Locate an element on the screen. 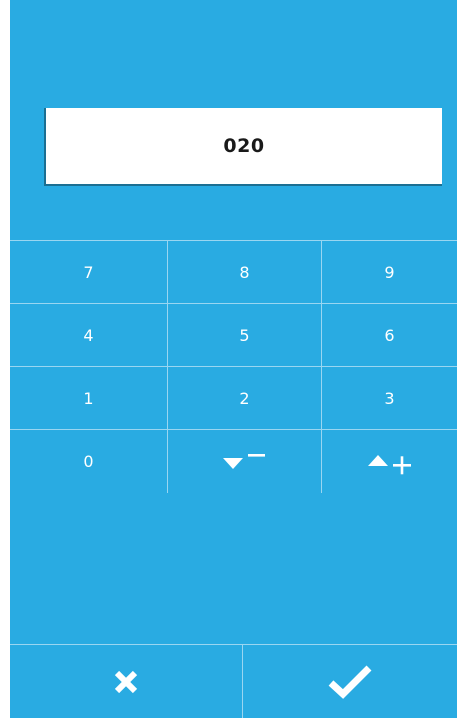 This screenshot has width=462, height=718. key-label: 0 is located at coordinates (88, 461).